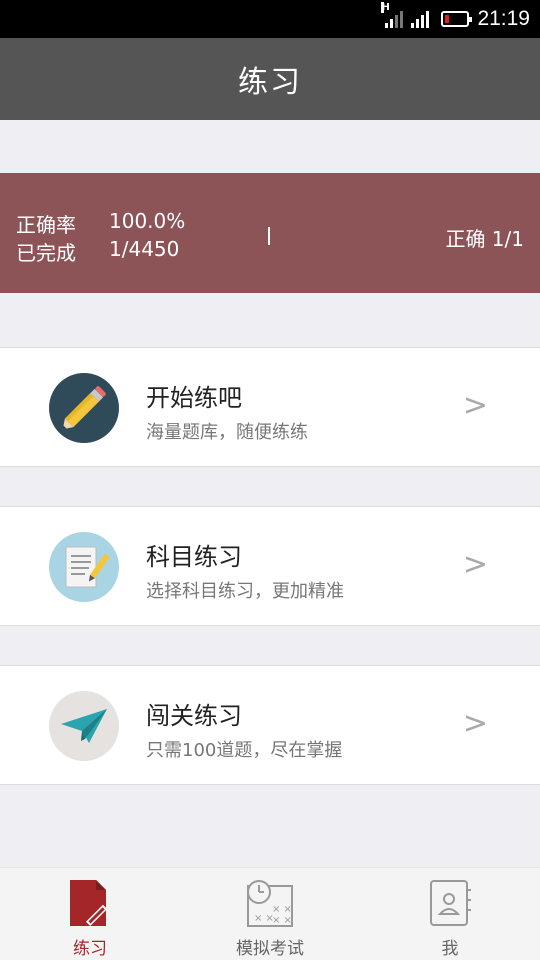 This screenshot has height=960, width=540. I want to click on nav-tab-label: 模拟考试, so click(270, 949).